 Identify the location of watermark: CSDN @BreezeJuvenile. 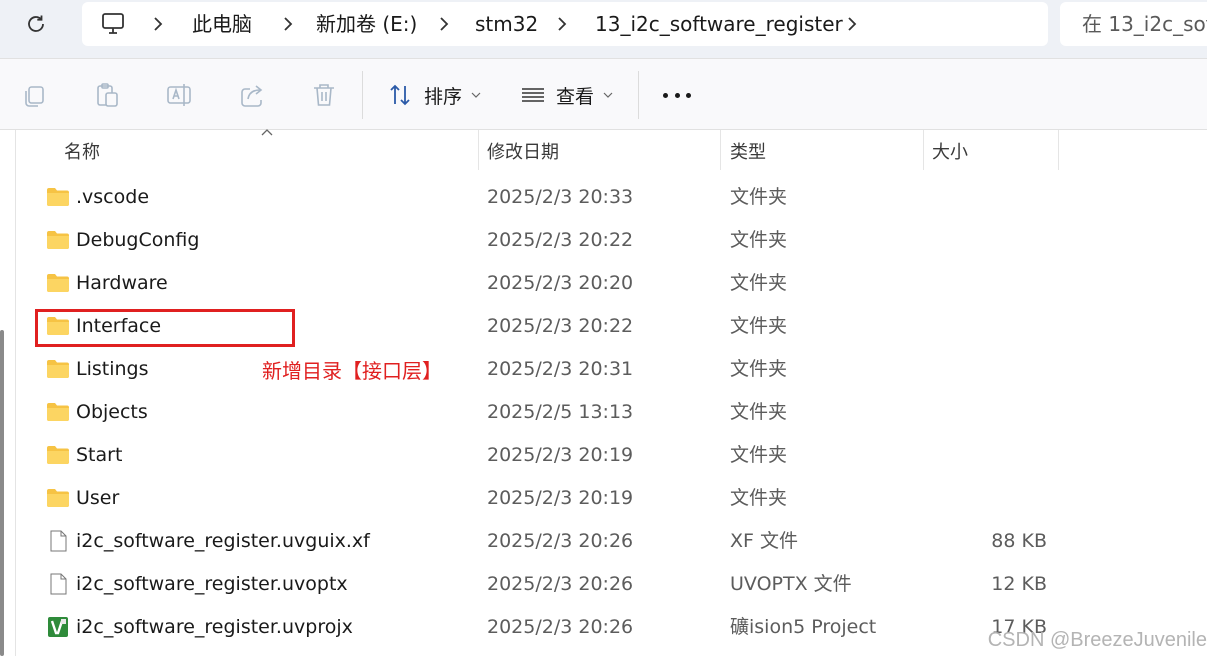
(1097, 640).